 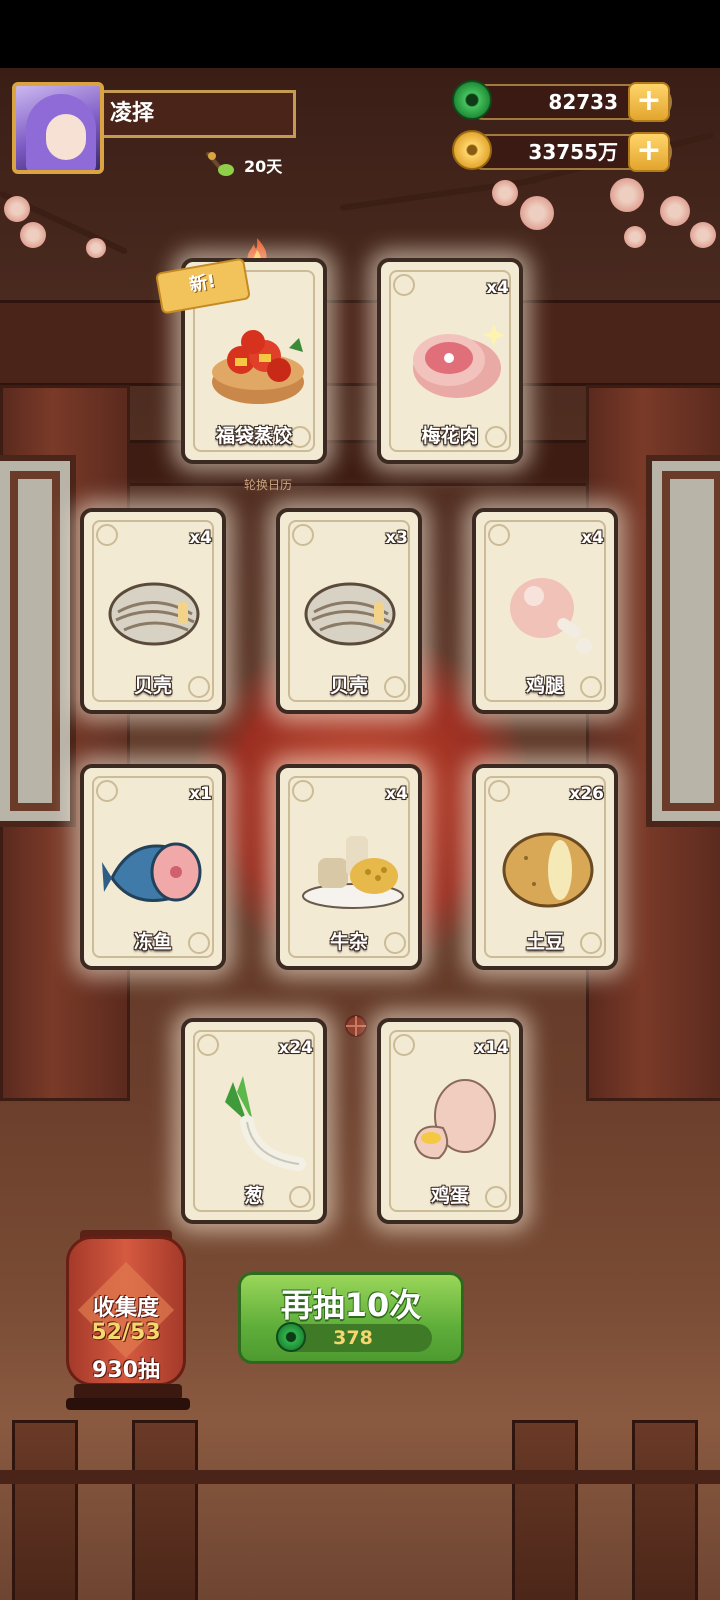 What do you see at coordinates (254, 1196) in the screenshot?
I see `card-name: 葱` at bounding box center [254, 1196].